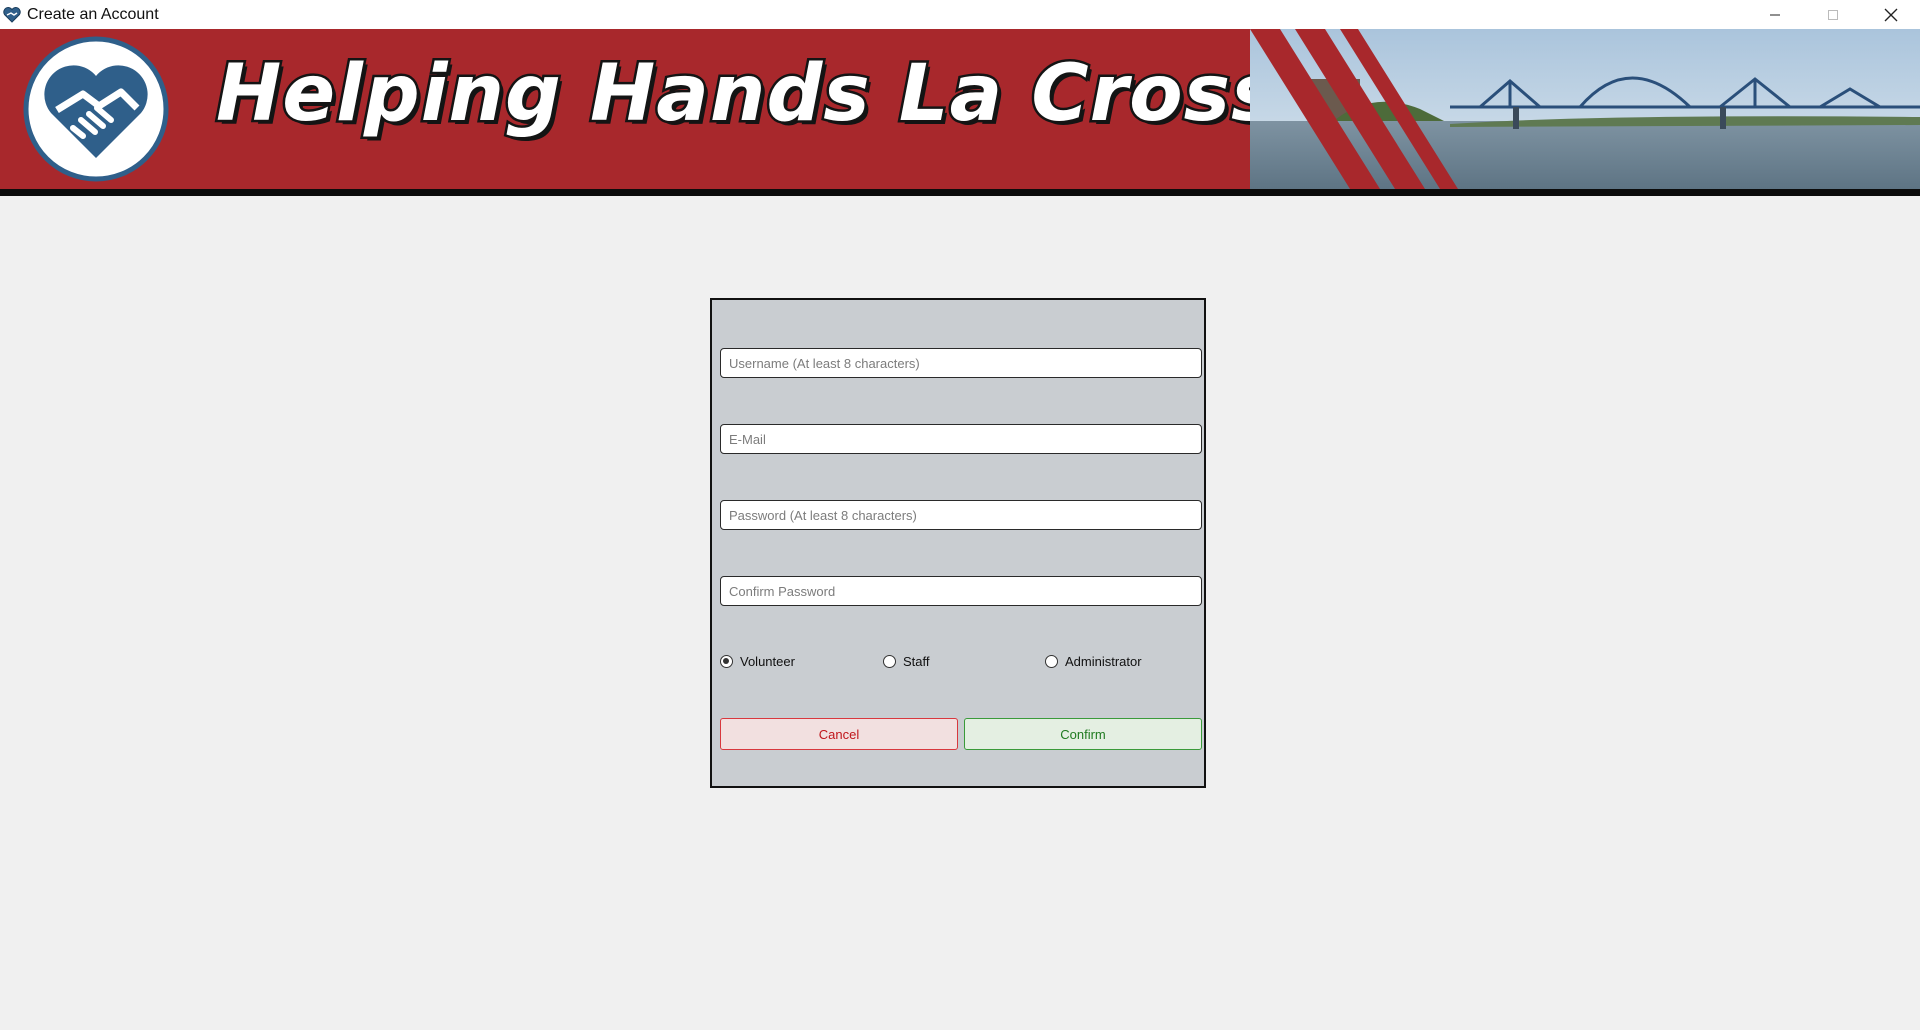 The image size is (1920, 1030). What do you see at coordinates (1083, 734) in the screenshot?
I see `confirm-button: Confirm` at bounding box center [1083, 734].